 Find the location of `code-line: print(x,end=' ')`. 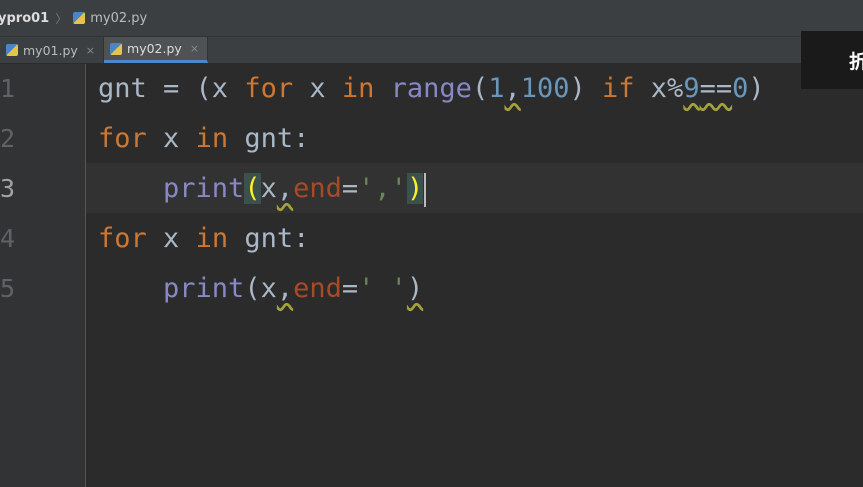

code-line: print(x,end=' ') is located at coordinates (478, 289).